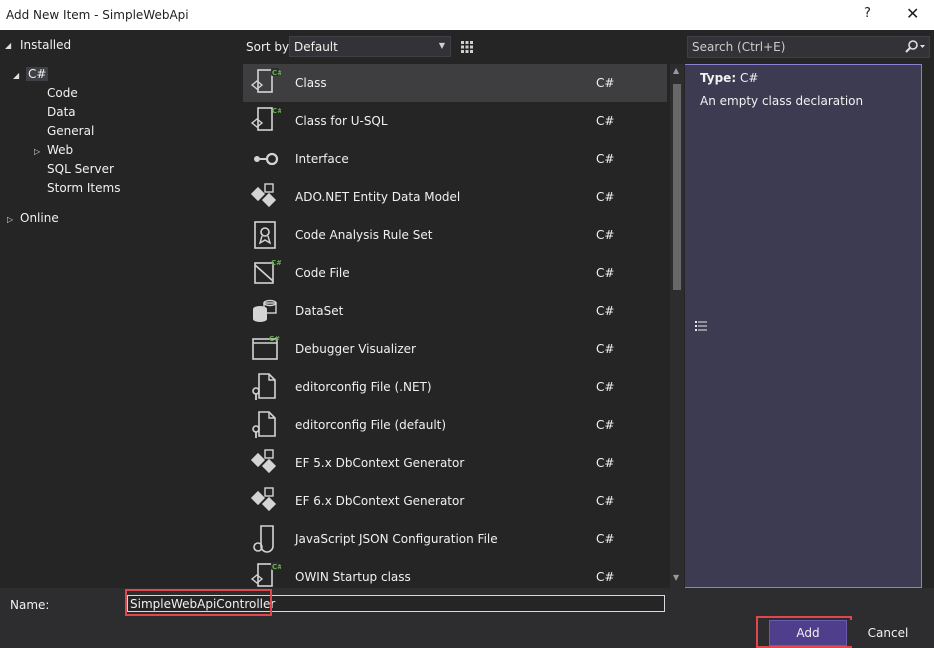  What do you see at coordinates (364, 235) in the screenshot?
I see `template-name: Code Analysis Rule Set` at bounding box center [364, 235].